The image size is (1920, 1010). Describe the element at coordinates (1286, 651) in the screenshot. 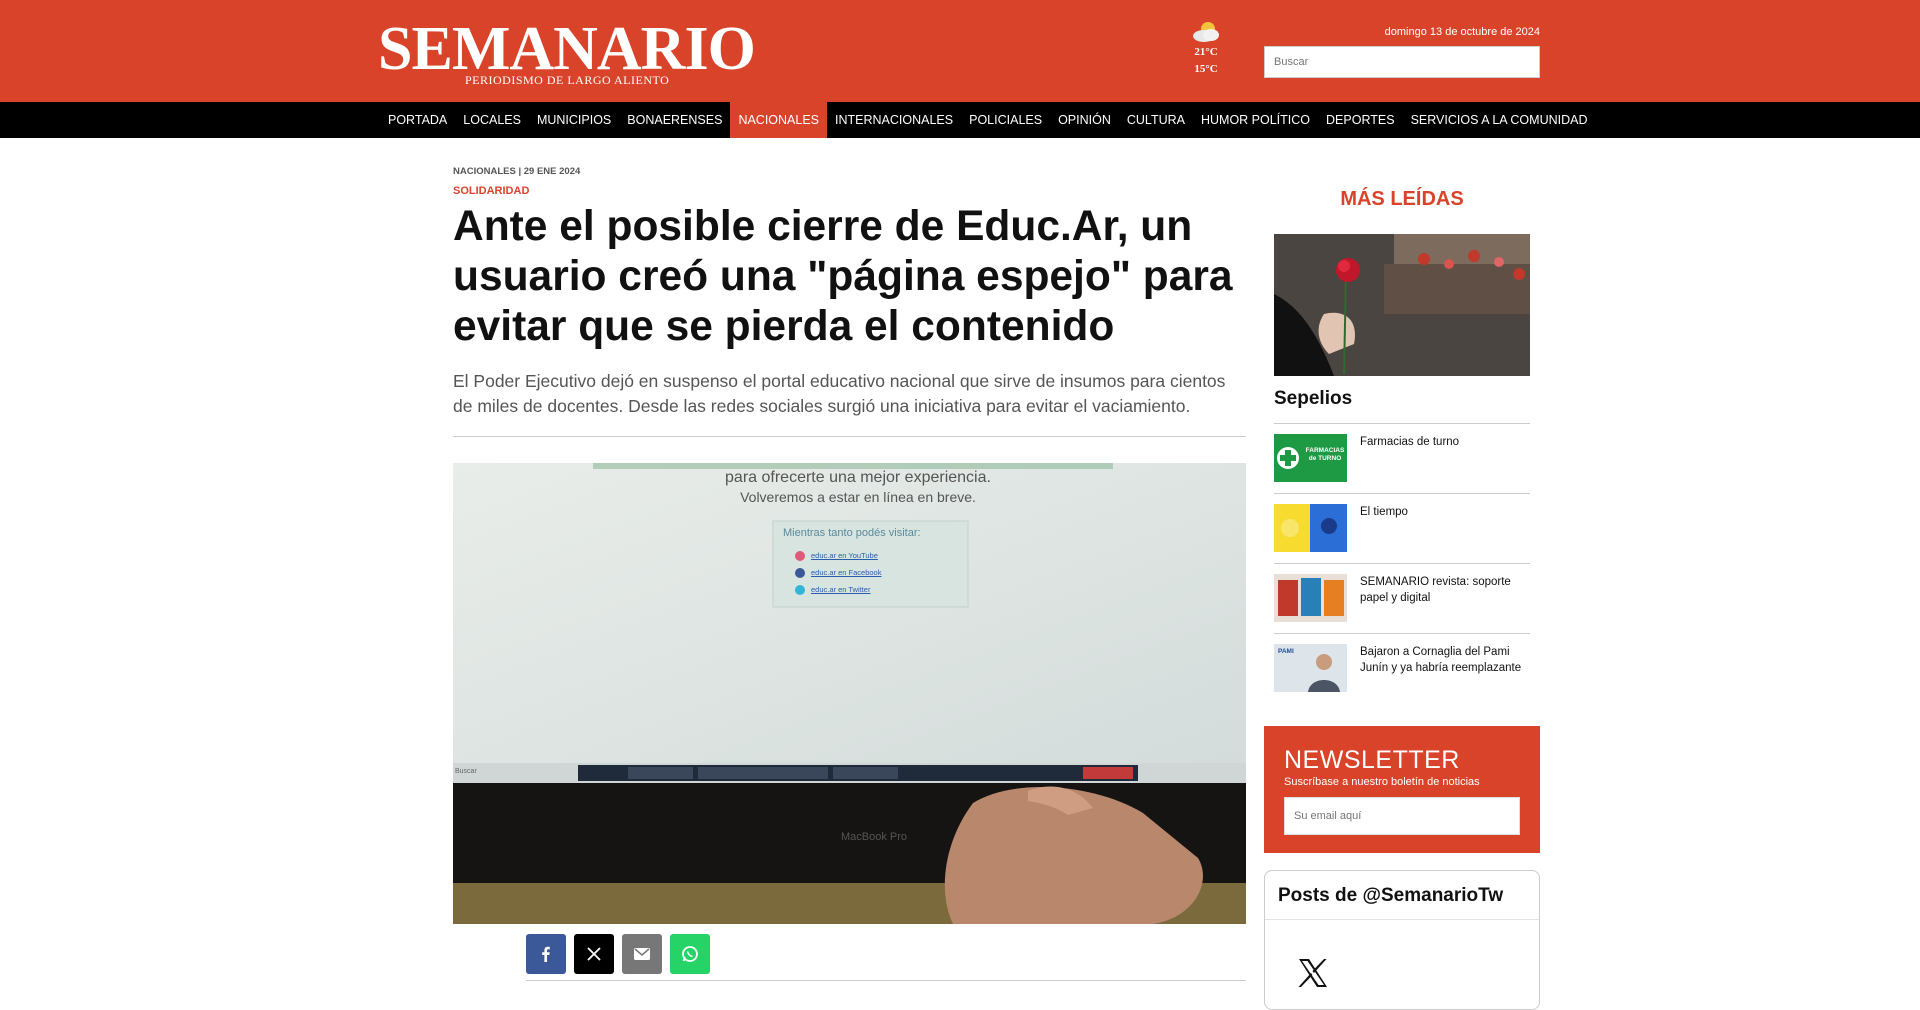

I see `pami-thumb-text: PAMI` at that location.